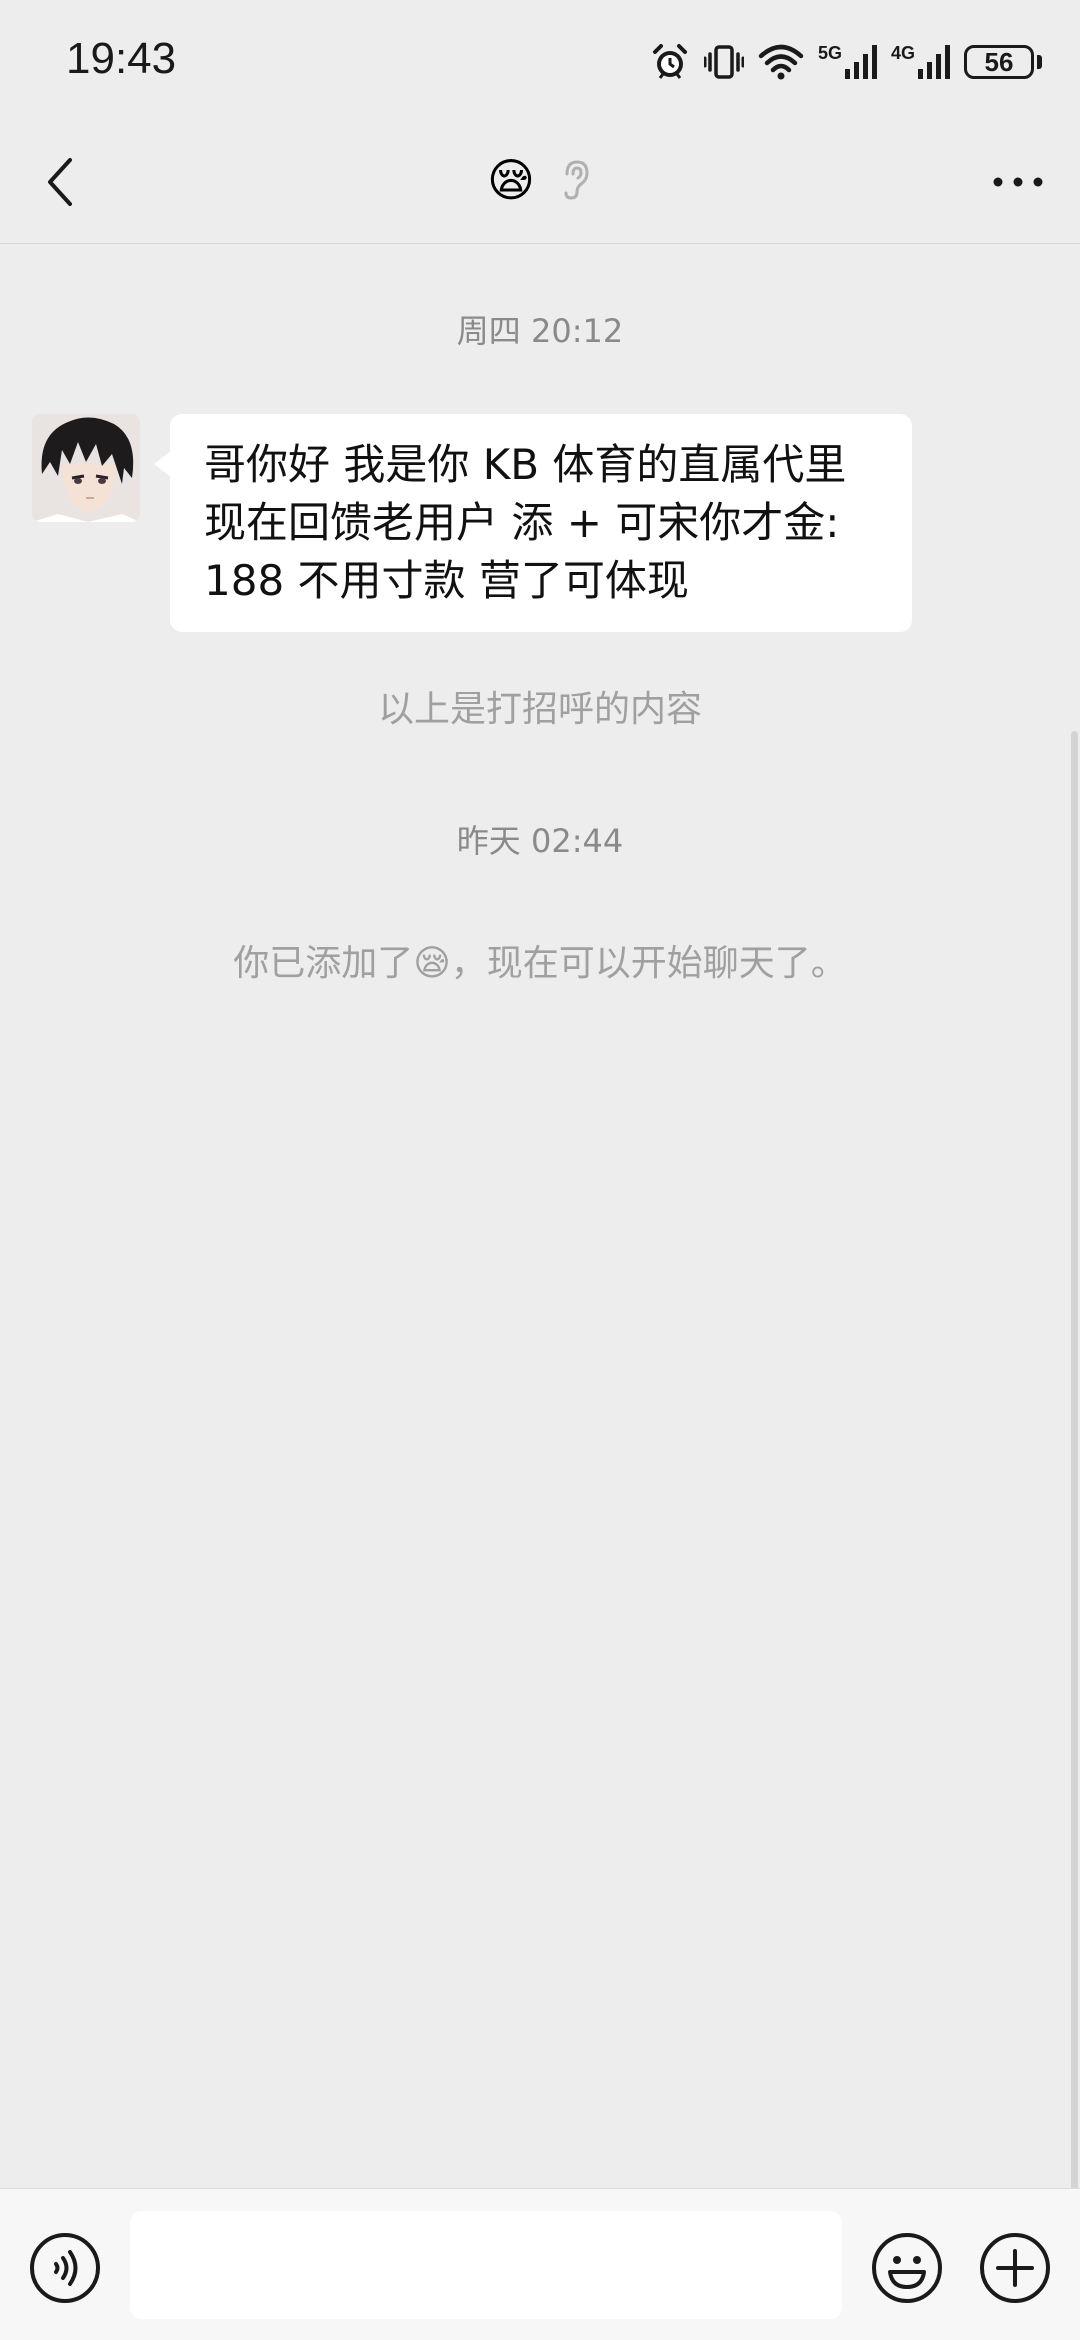 The height and width of the screenshot is (2340, 1080). What do you see at coordinates (1074, 1535) in the screenshot?
I see `scrollbar` at bounding box center [1074, 1535].